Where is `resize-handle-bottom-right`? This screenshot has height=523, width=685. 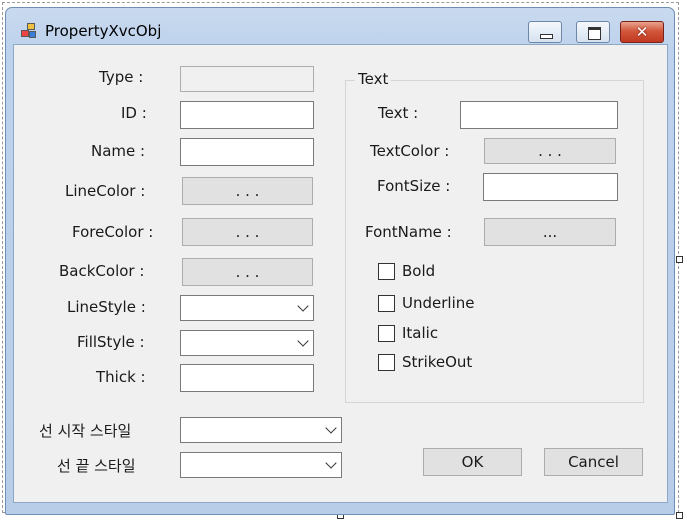 resize-handle-bottom-right is located at coordinates (679, 515).